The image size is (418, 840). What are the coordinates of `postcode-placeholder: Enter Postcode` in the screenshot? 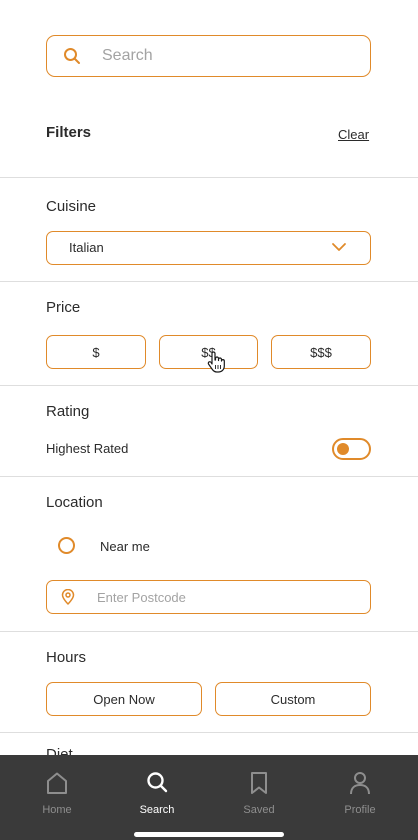 It's located at (141, 597).